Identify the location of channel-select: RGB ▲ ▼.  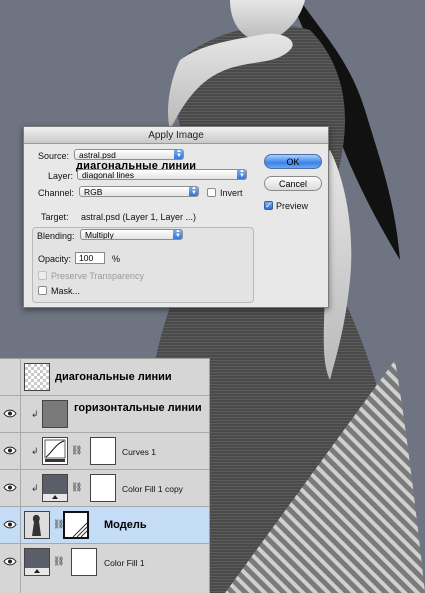
(139, 191).